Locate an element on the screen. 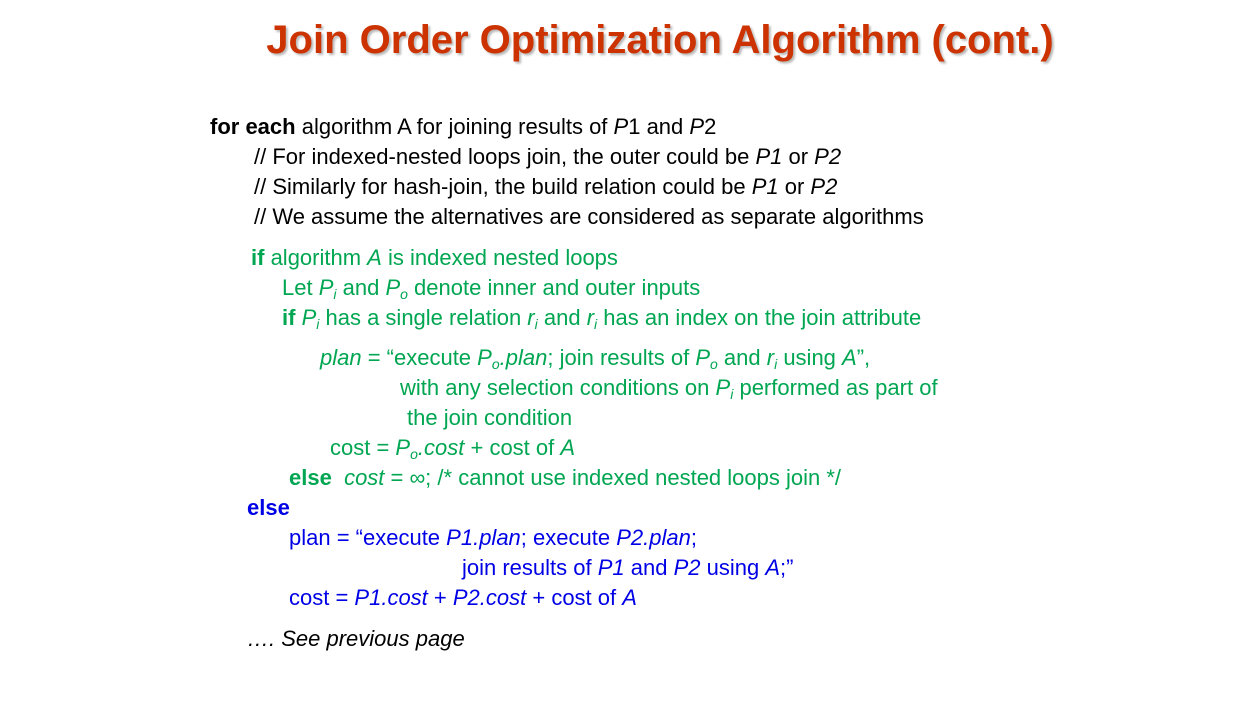  code-cost-indexed: cost = Po.cost + cost of A is located at coordinates (453, 448).